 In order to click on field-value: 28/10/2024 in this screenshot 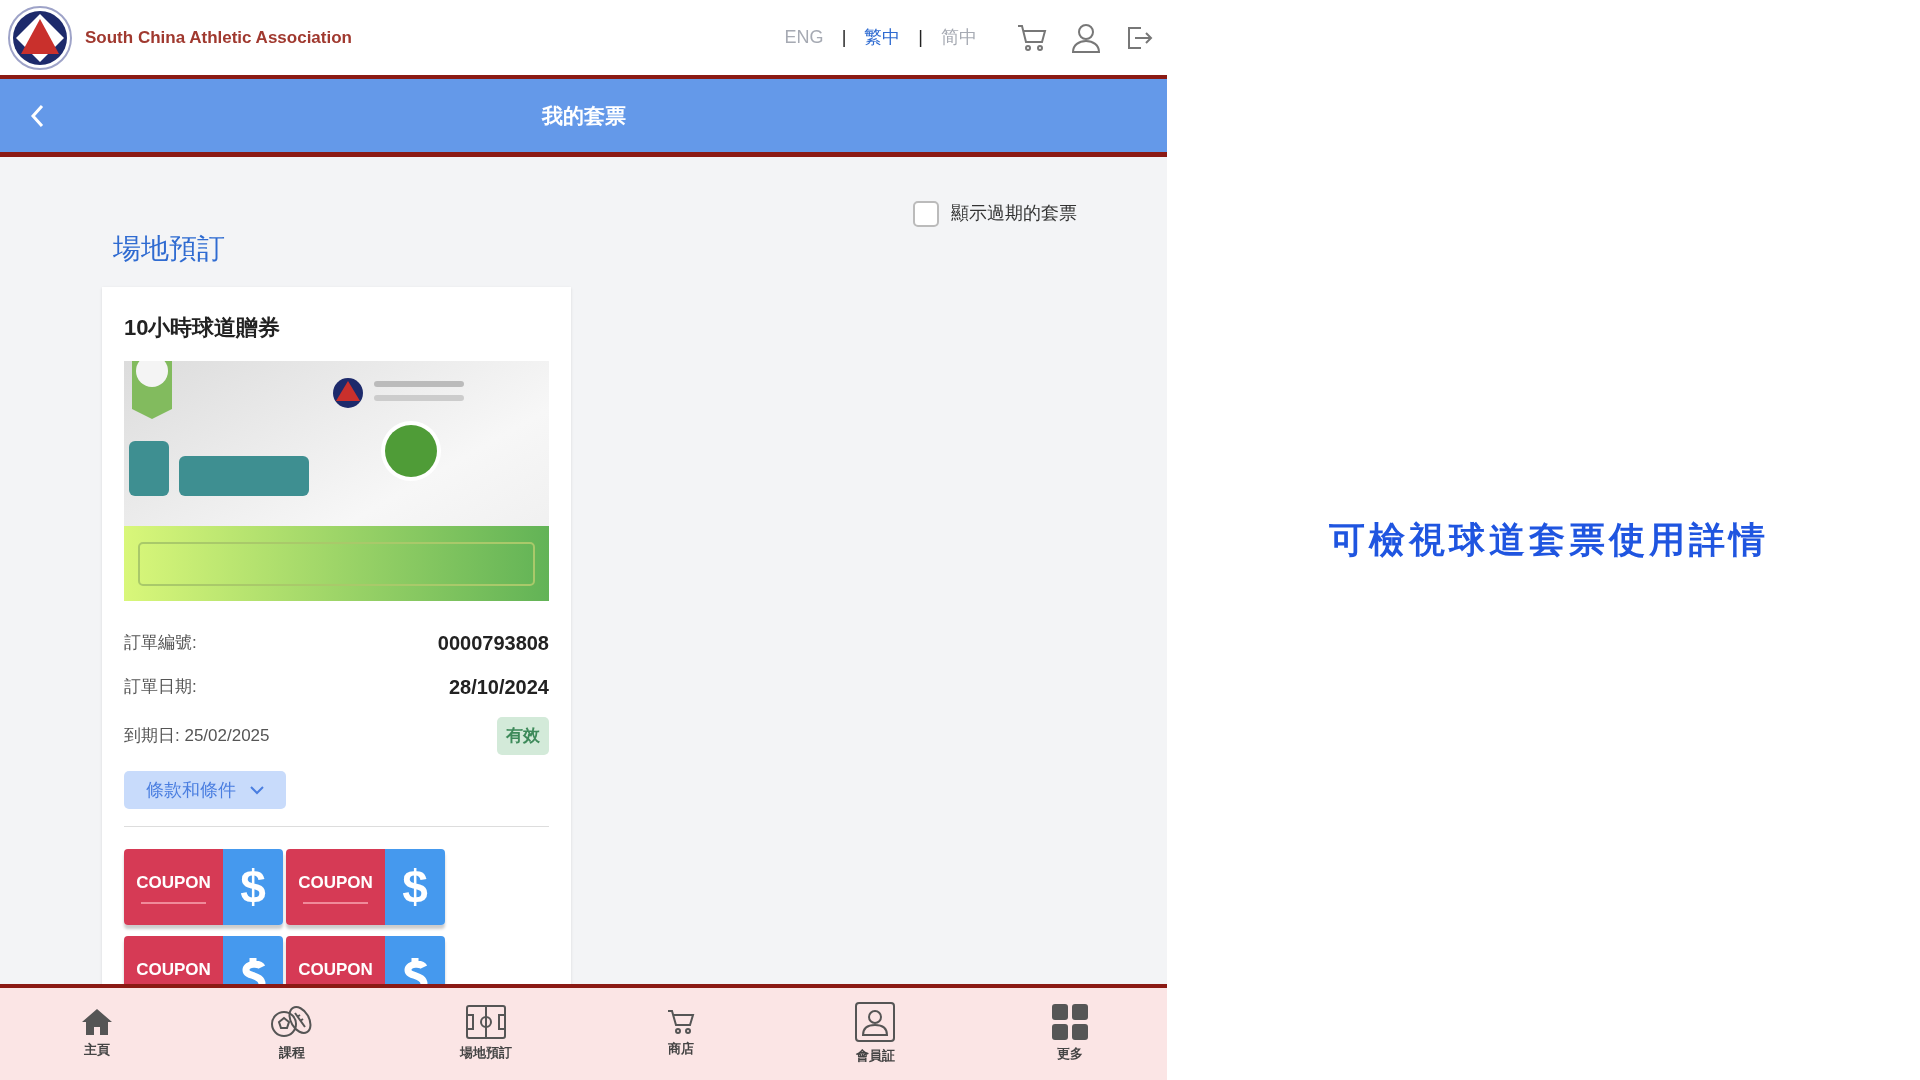, I will do `click(498, 687)`.